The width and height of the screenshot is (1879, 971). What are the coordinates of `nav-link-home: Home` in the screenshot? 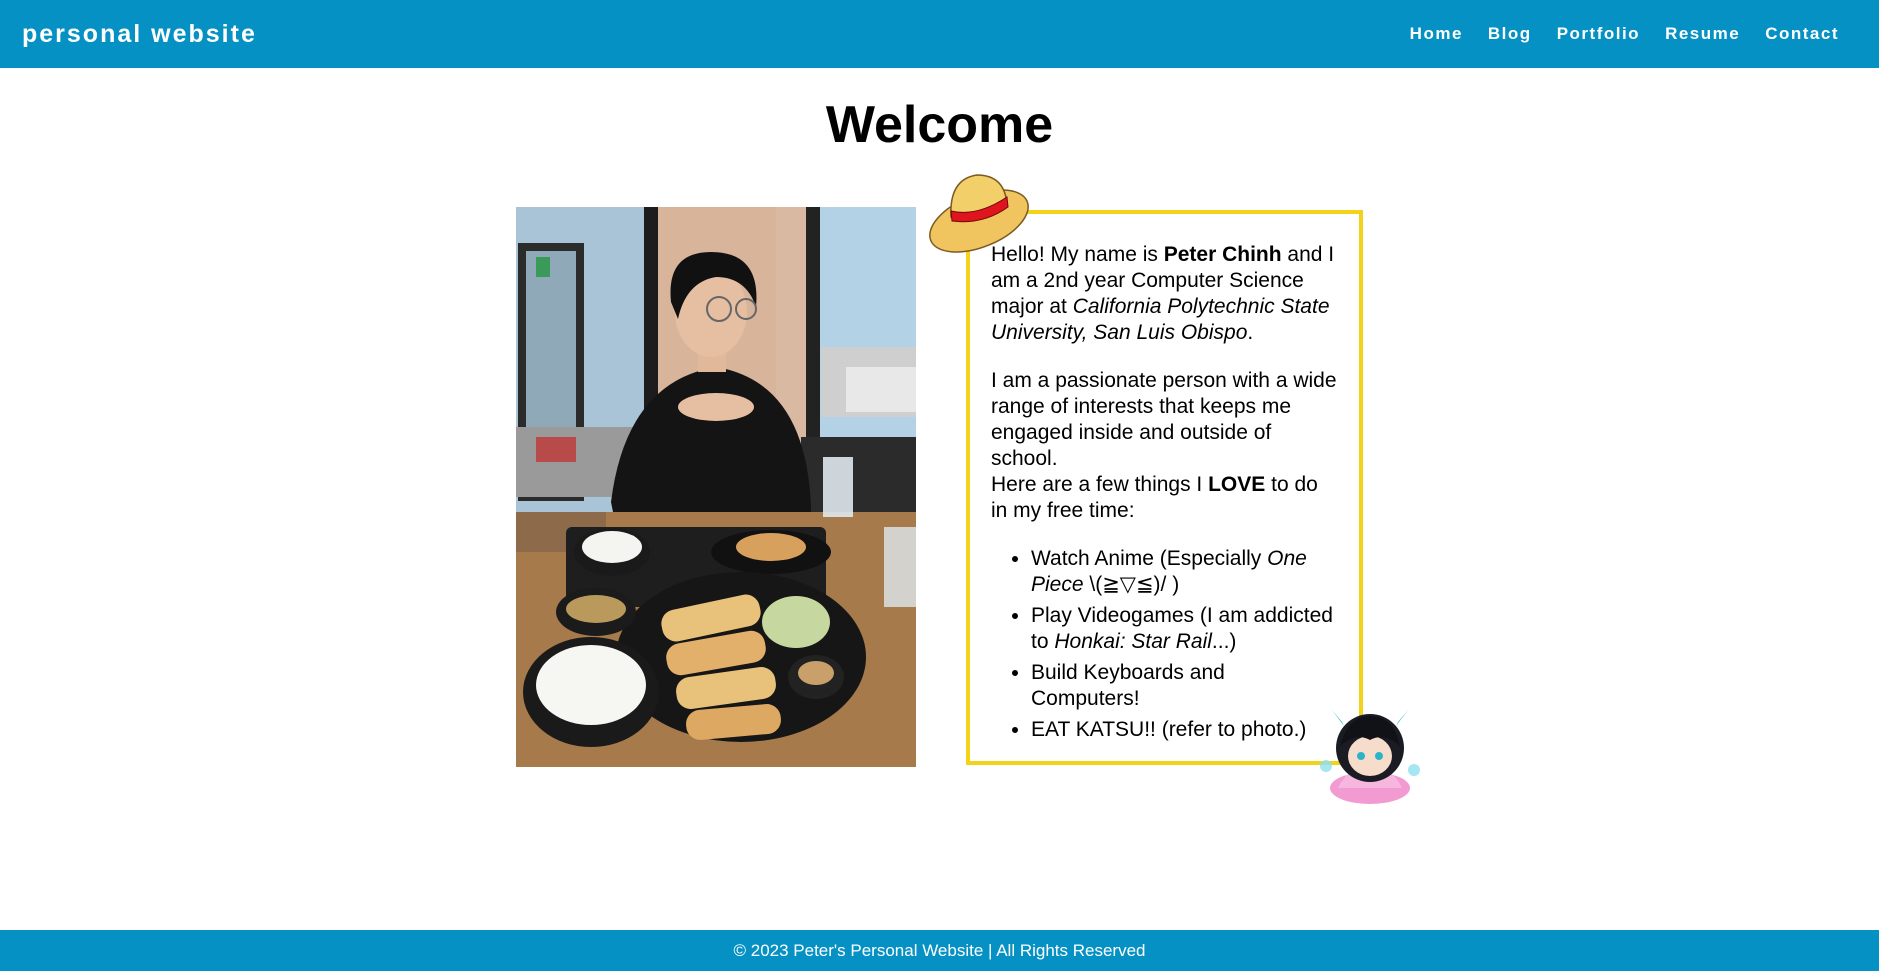 It's located at (1436, 34).